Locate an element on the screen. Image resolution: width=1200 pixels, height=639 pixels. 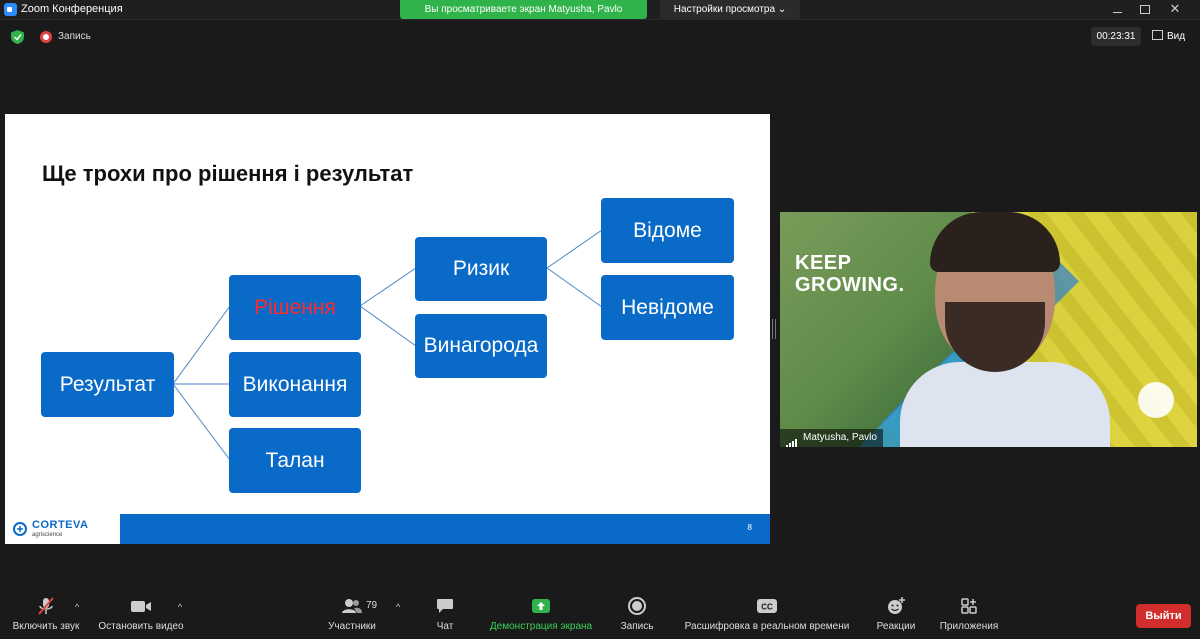
node-result: Результат is located at coordinates (107, 384).